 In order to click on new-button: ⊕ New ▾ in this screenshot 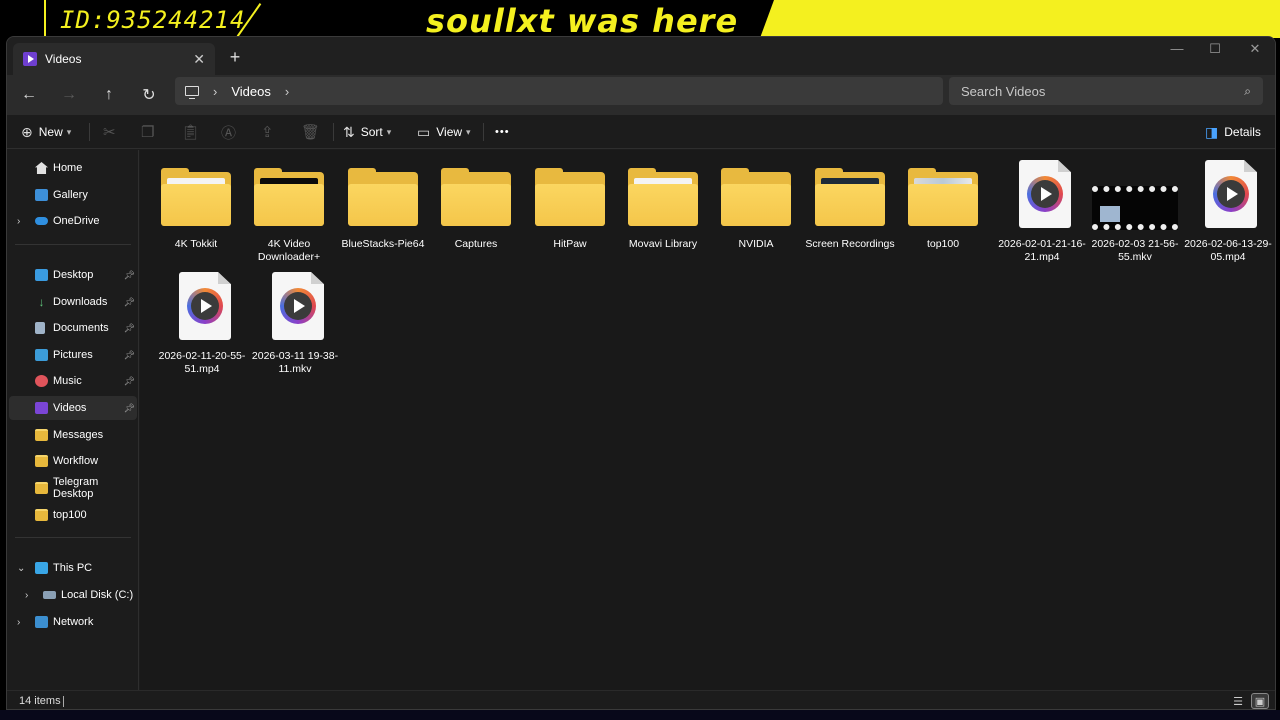, I will do `click(46, 132)`.